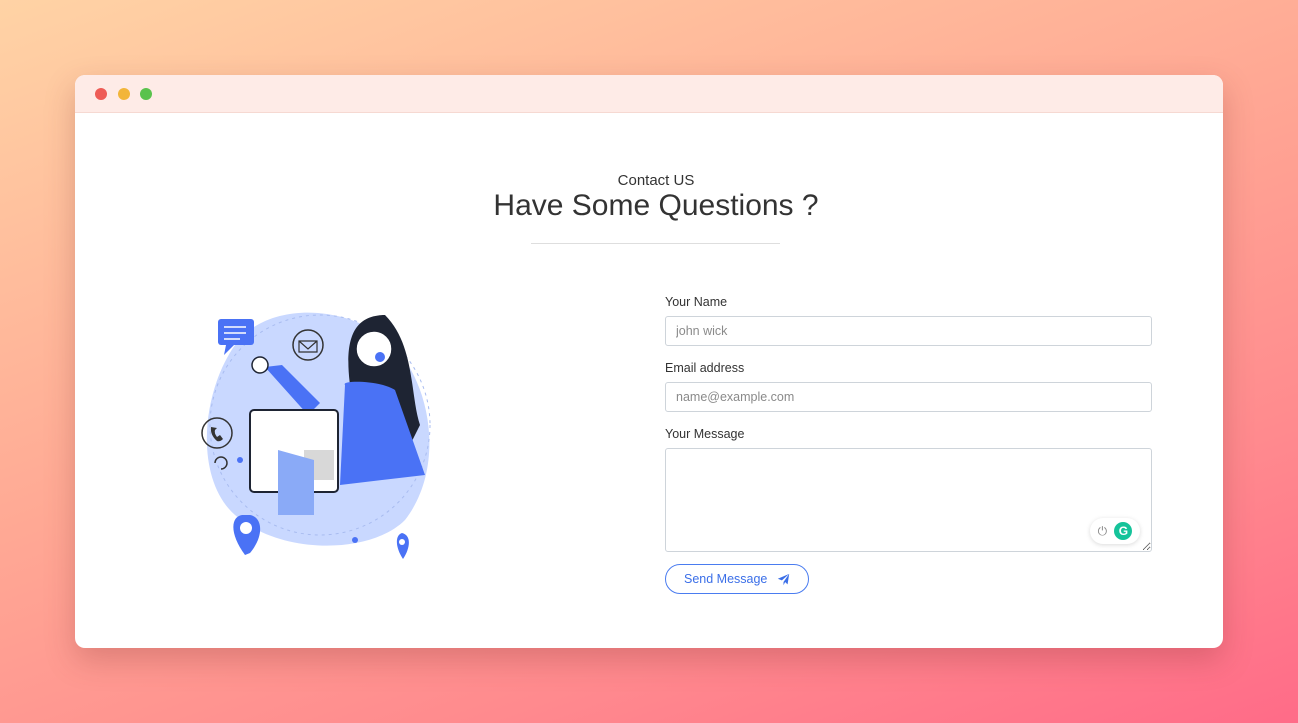 The image size is (1298, 723). What do you see at coordinates (705, 368) in the screenshot?
I see `email-label: Email address` at bounding box center [705, 368].